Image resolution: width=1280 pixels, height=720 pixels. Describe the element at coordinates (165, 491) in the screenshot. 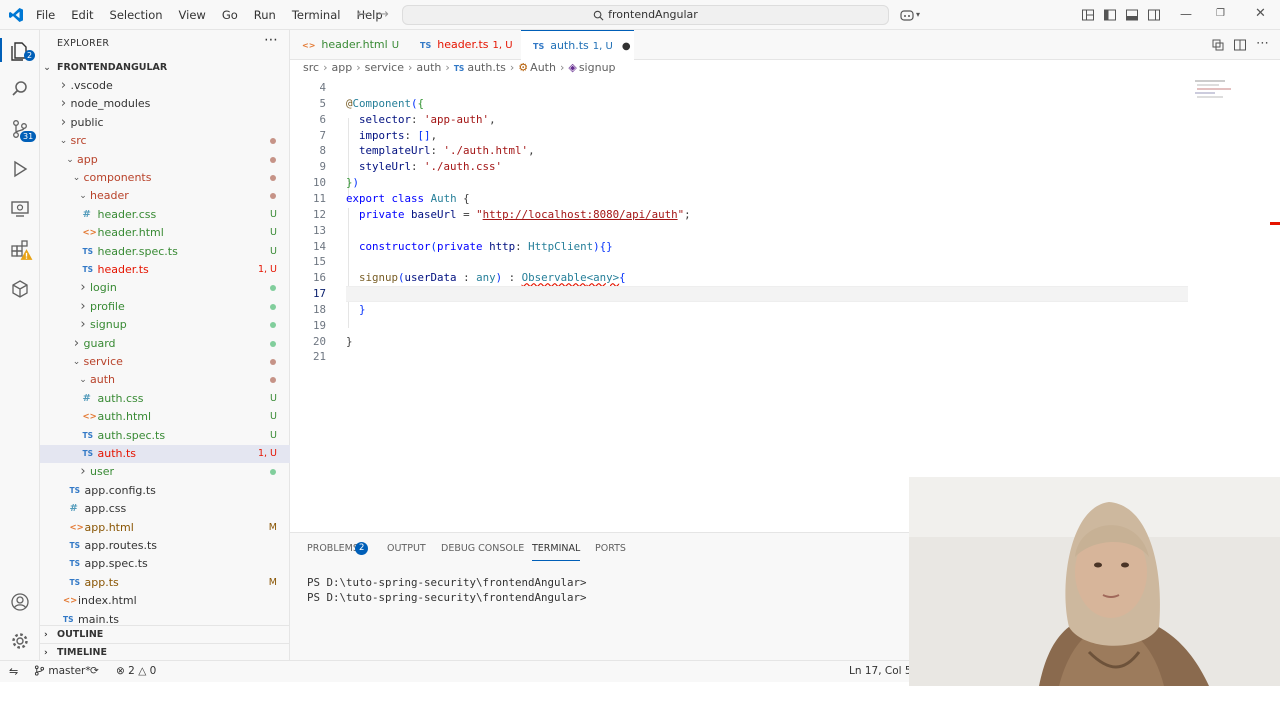

I see `tree-item-app-config-ts: TS app.config.ts` at that location.